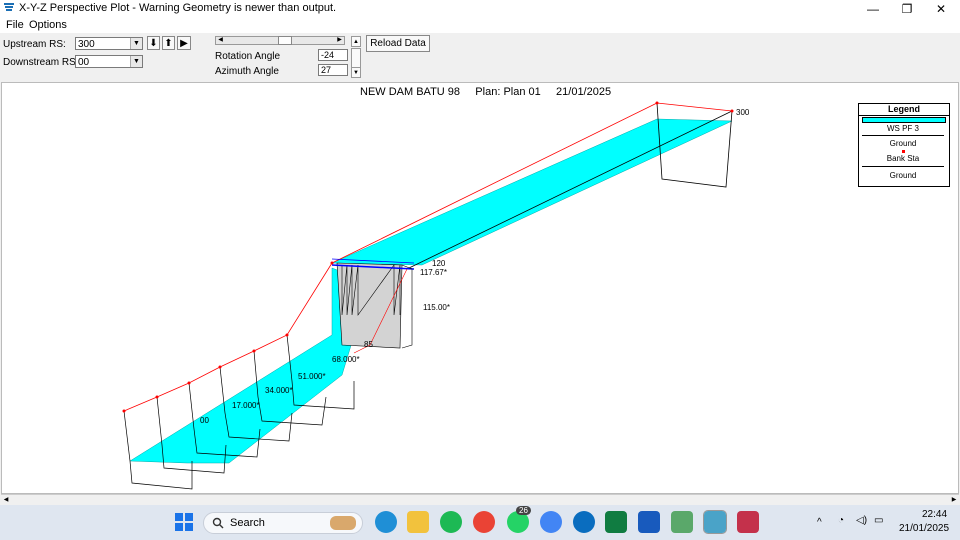 Image resolution: width=960 pixels, height=540 pixels. I want to click on downstream-label: Downstream RS:, so click(41, 62).